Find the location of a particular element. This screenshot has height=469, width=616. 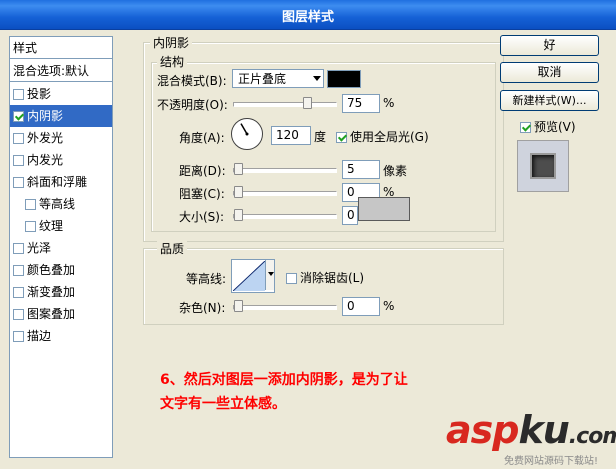

style-list-item: 内阴影 is located at coordinates (61, 116).